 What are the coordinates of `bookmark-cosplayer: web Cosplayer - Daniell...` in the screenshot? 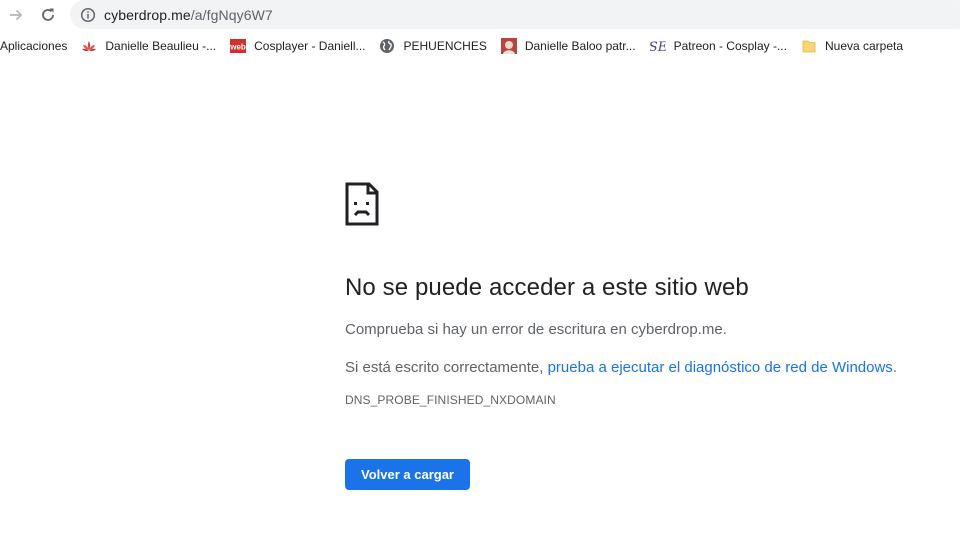 It's located at (297, 46).